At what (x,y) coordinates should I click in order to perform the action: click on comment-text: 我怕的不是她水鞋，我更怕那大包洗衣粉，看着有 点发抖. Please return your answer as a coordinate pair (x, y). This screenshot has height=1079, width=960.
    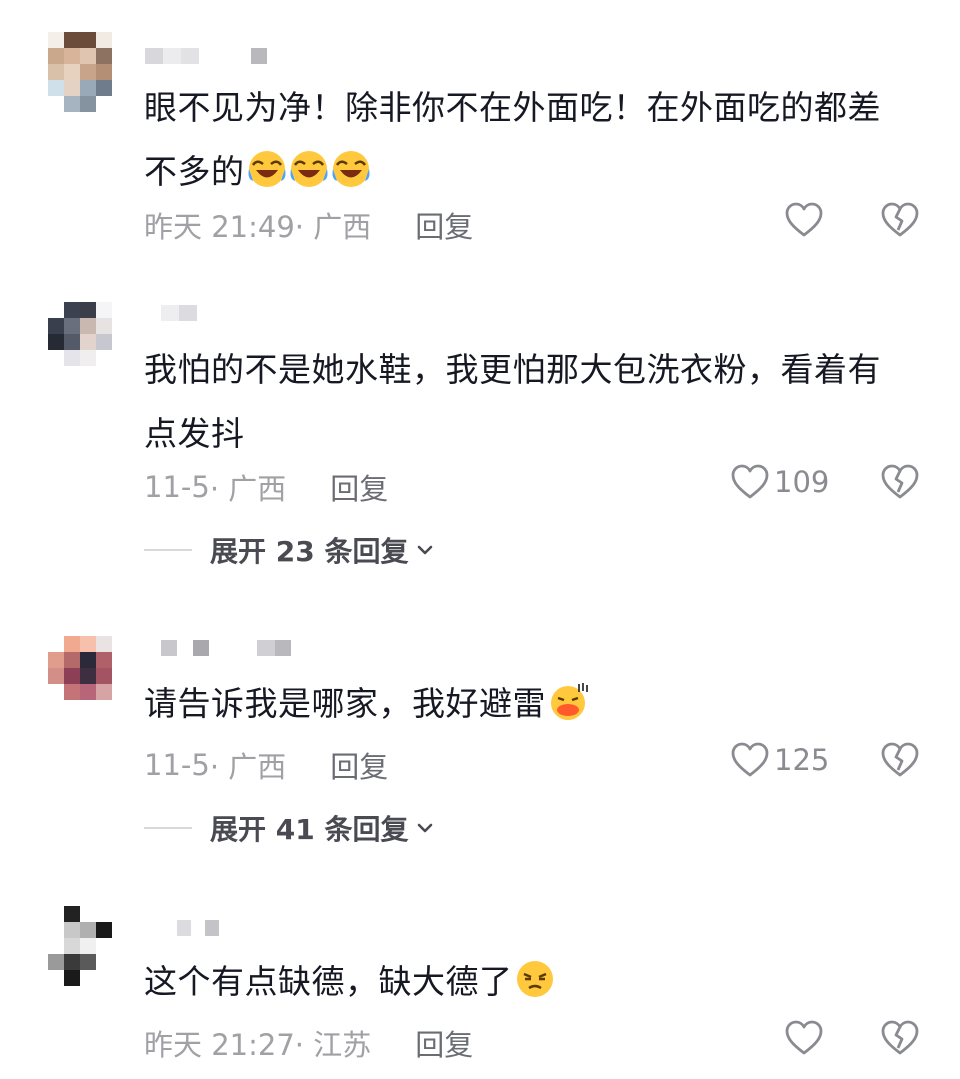
    Looking at the image, I should click on (512, 401).